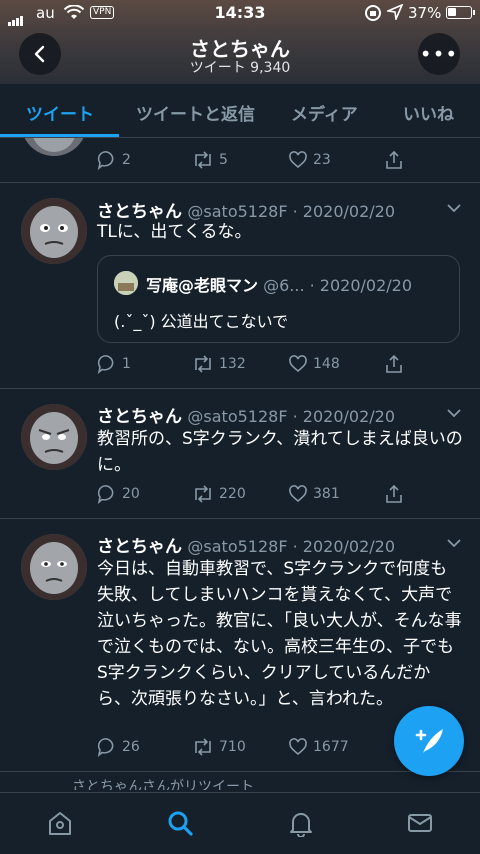 This screenshot has width=480, height=854. I want to click on tab-tweets: ツイート, so click(60, 112).